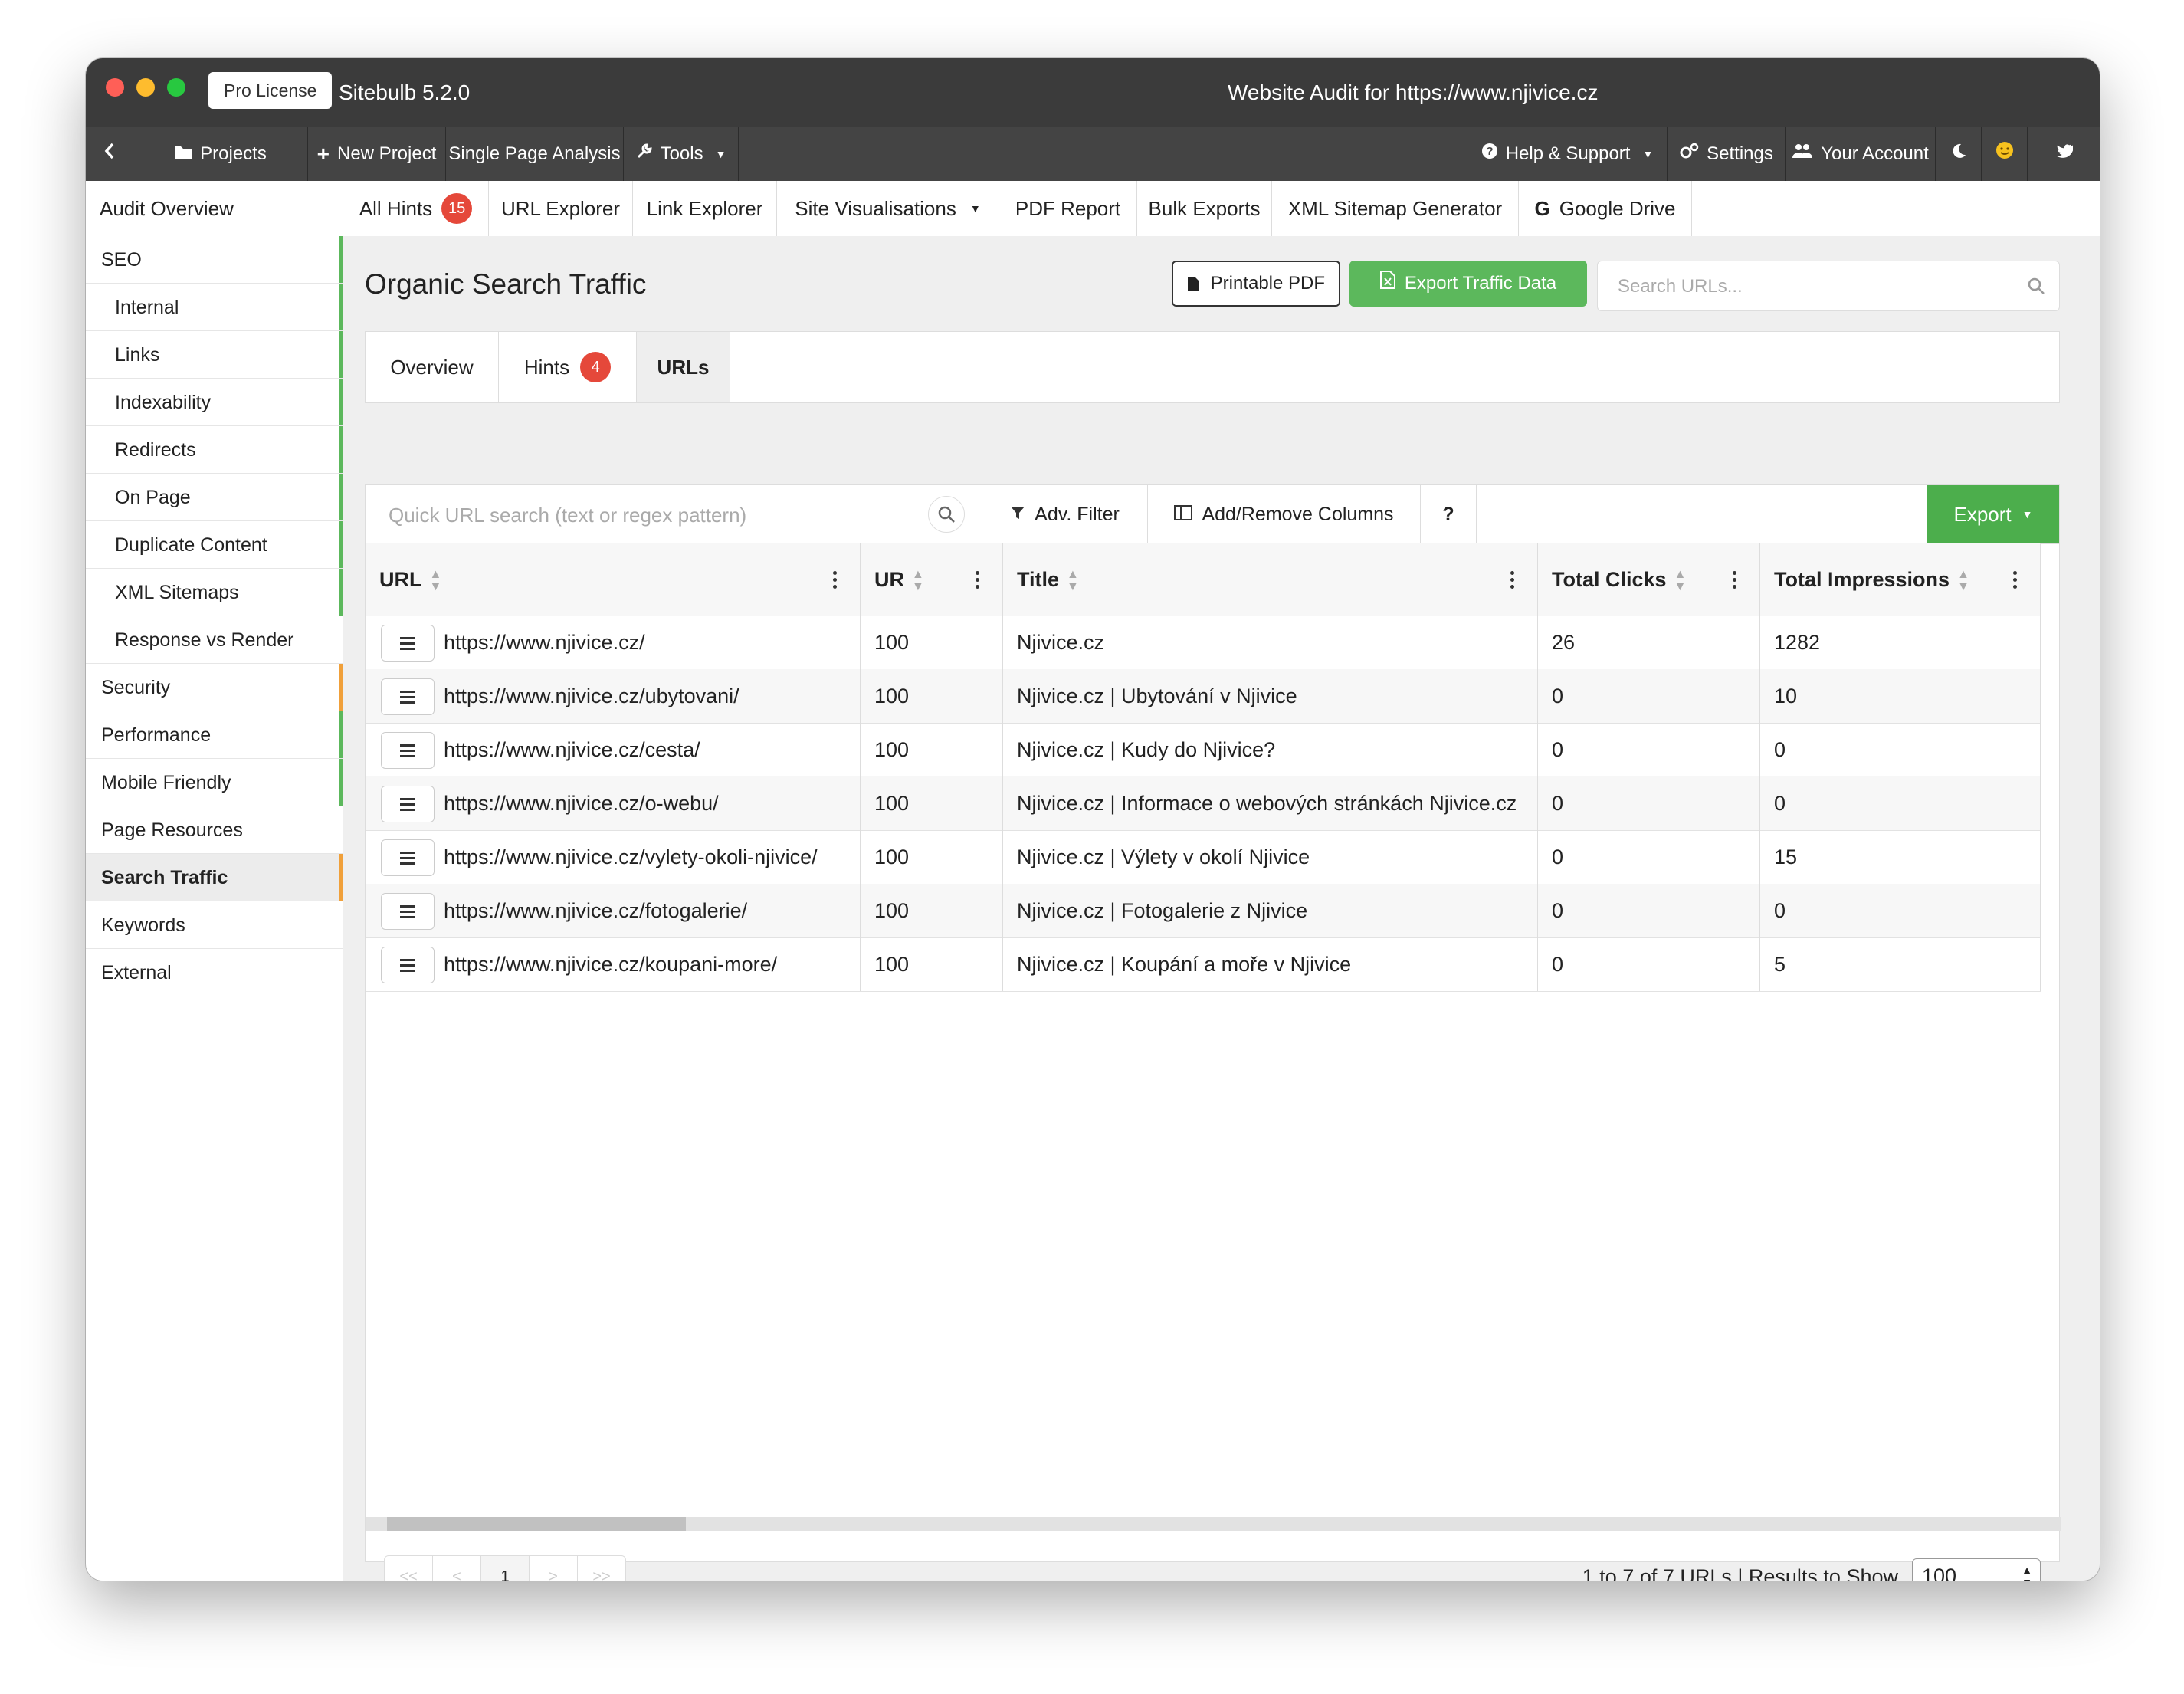 The height and width of the screenshot is (1694, 2184). Describe the element at coordinates (214, 972) in the screenshot. I see `sidebar-item-external: External` at that location.